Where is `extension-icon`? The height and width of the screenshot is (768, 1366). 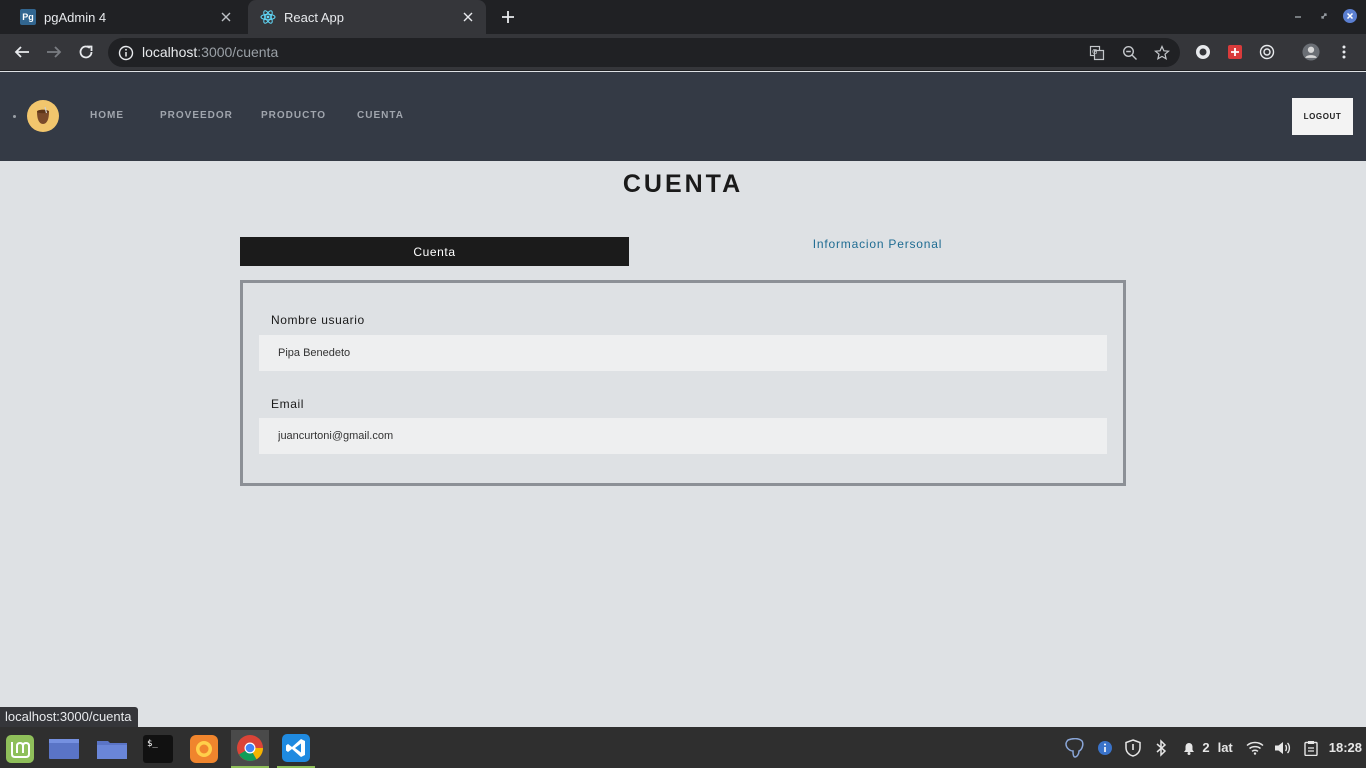 extension-icon is located at coordinates (1203, 52).